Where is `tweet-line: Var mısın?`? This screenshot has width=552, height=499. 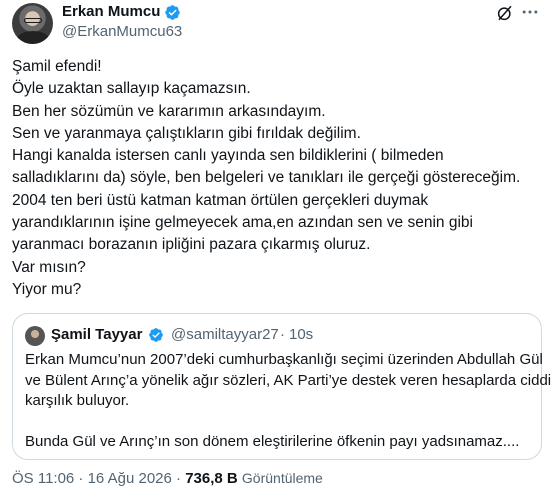
tweet-line: Var mısın? is located at coordinates (49, 267).